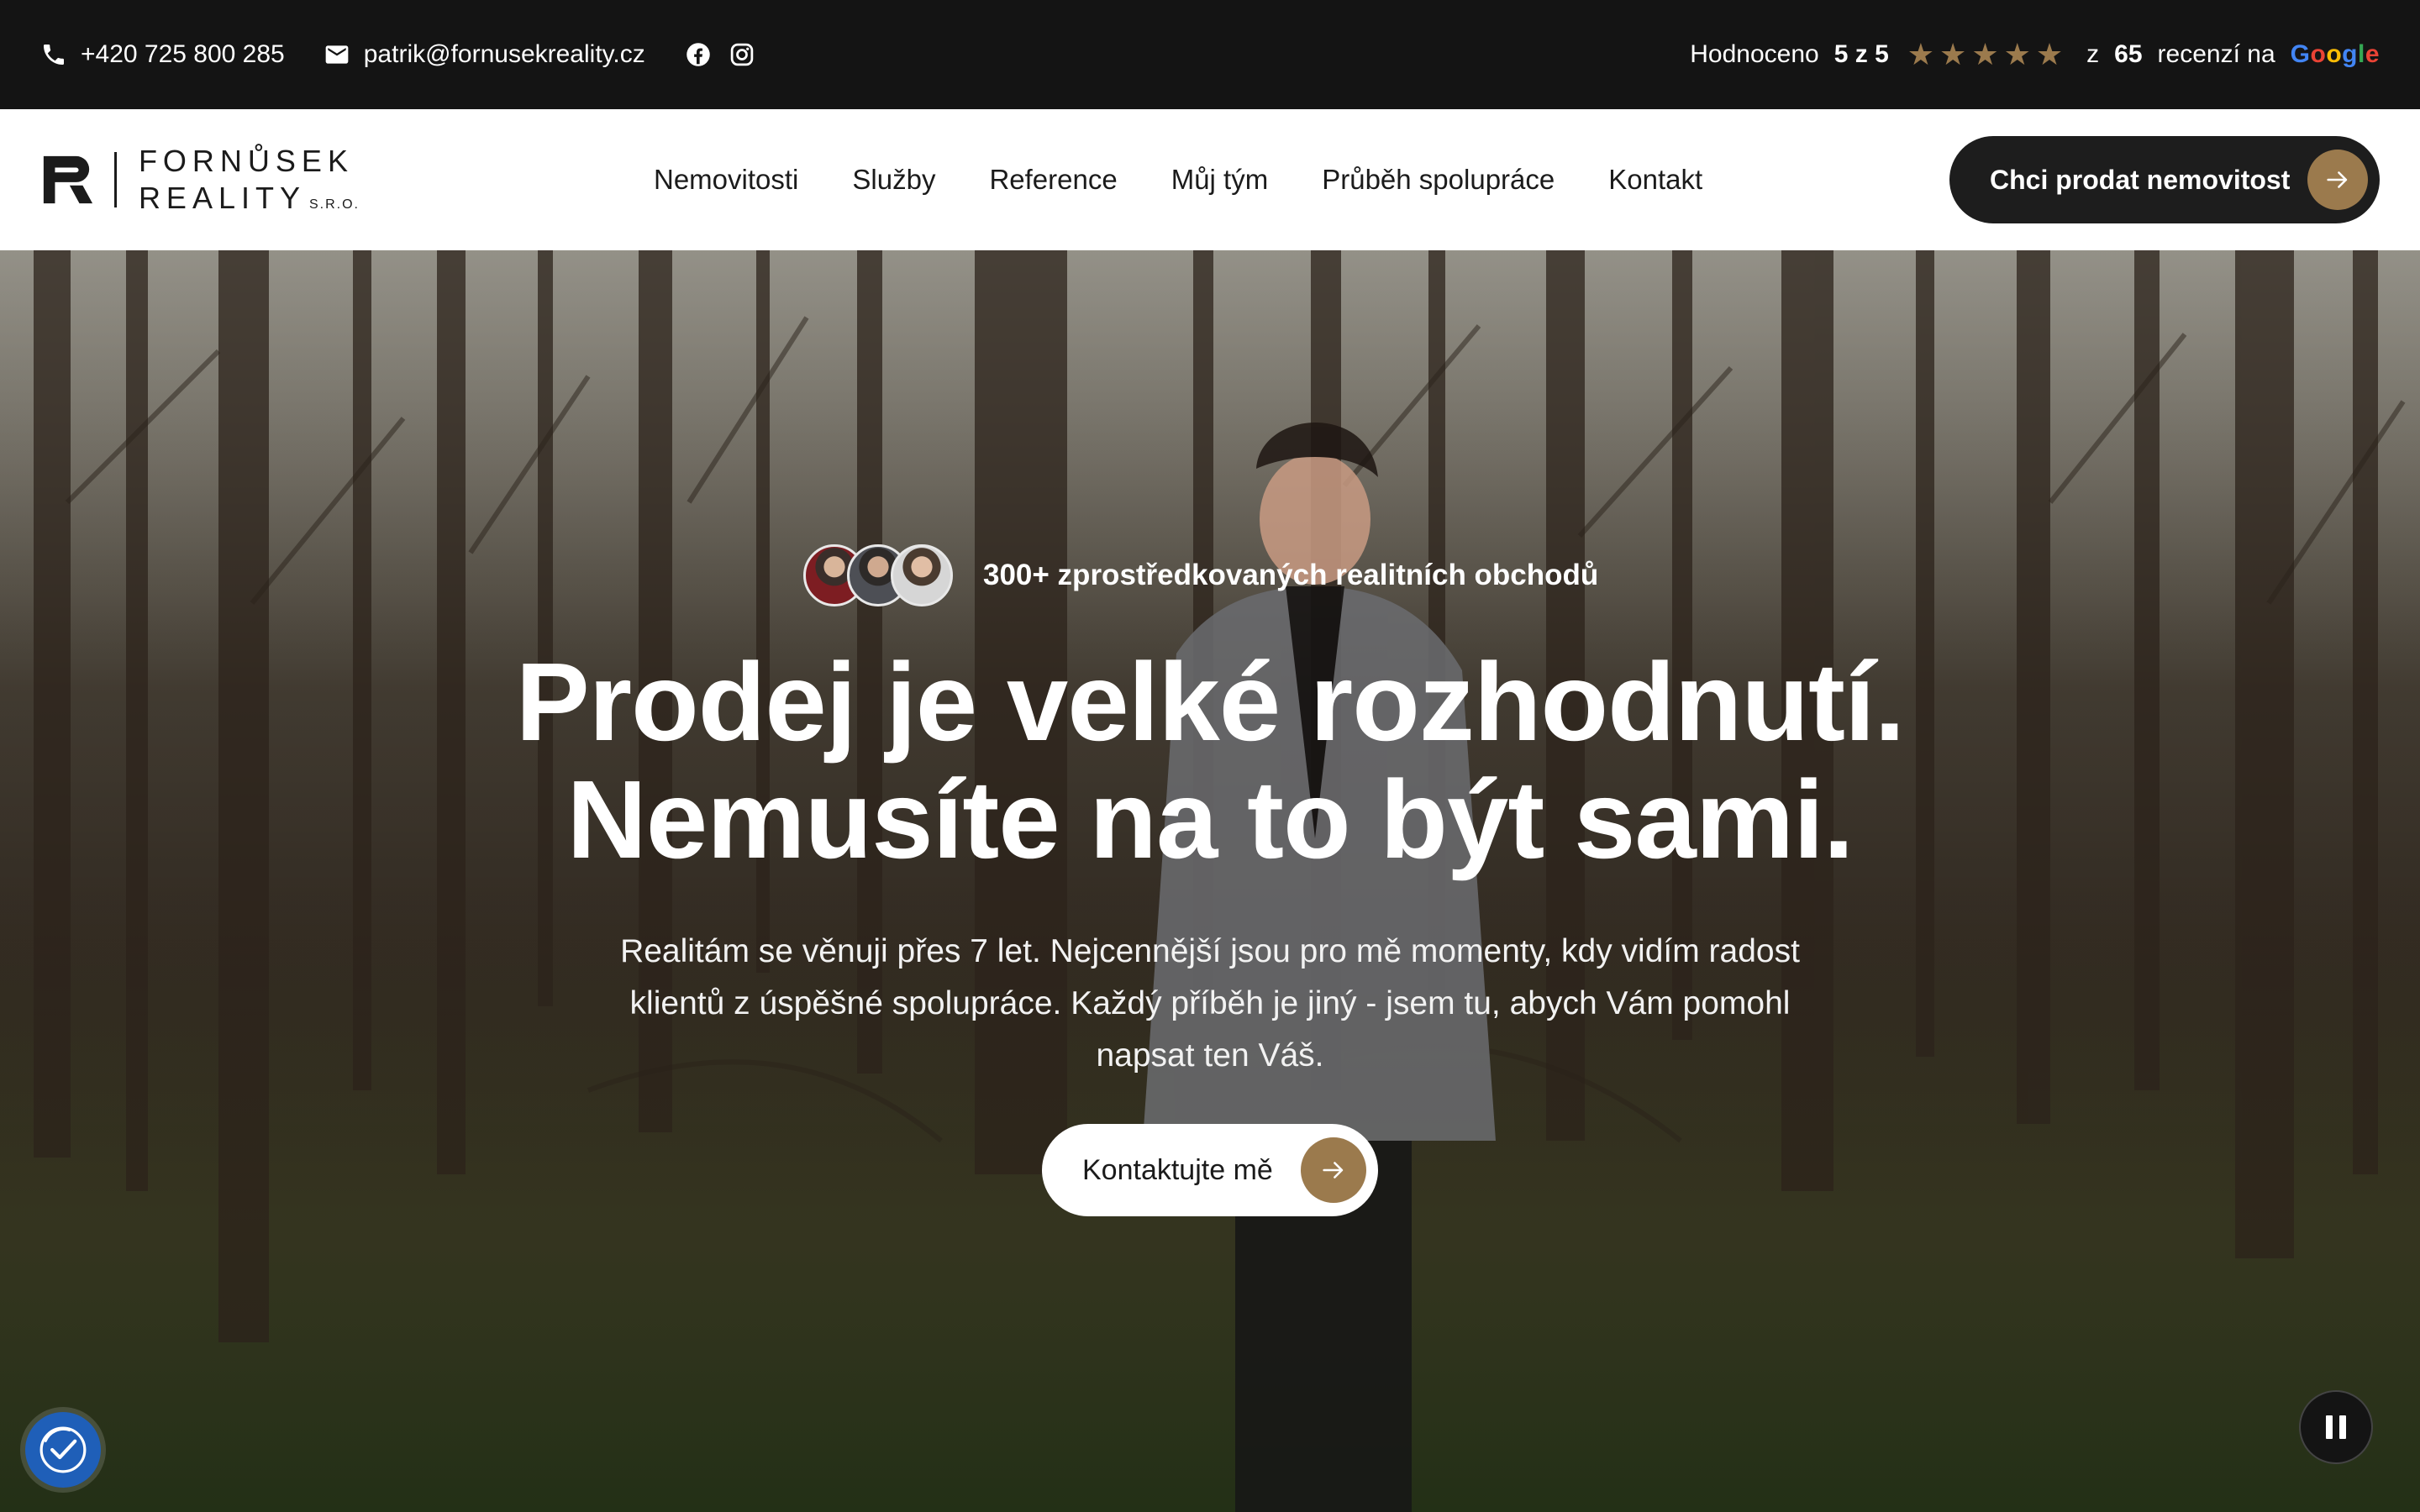 This screenshot has width=2420, height=1512. I want to click on rating-stars: ★ ★ ★ ★ ★, so click(1985, 54).